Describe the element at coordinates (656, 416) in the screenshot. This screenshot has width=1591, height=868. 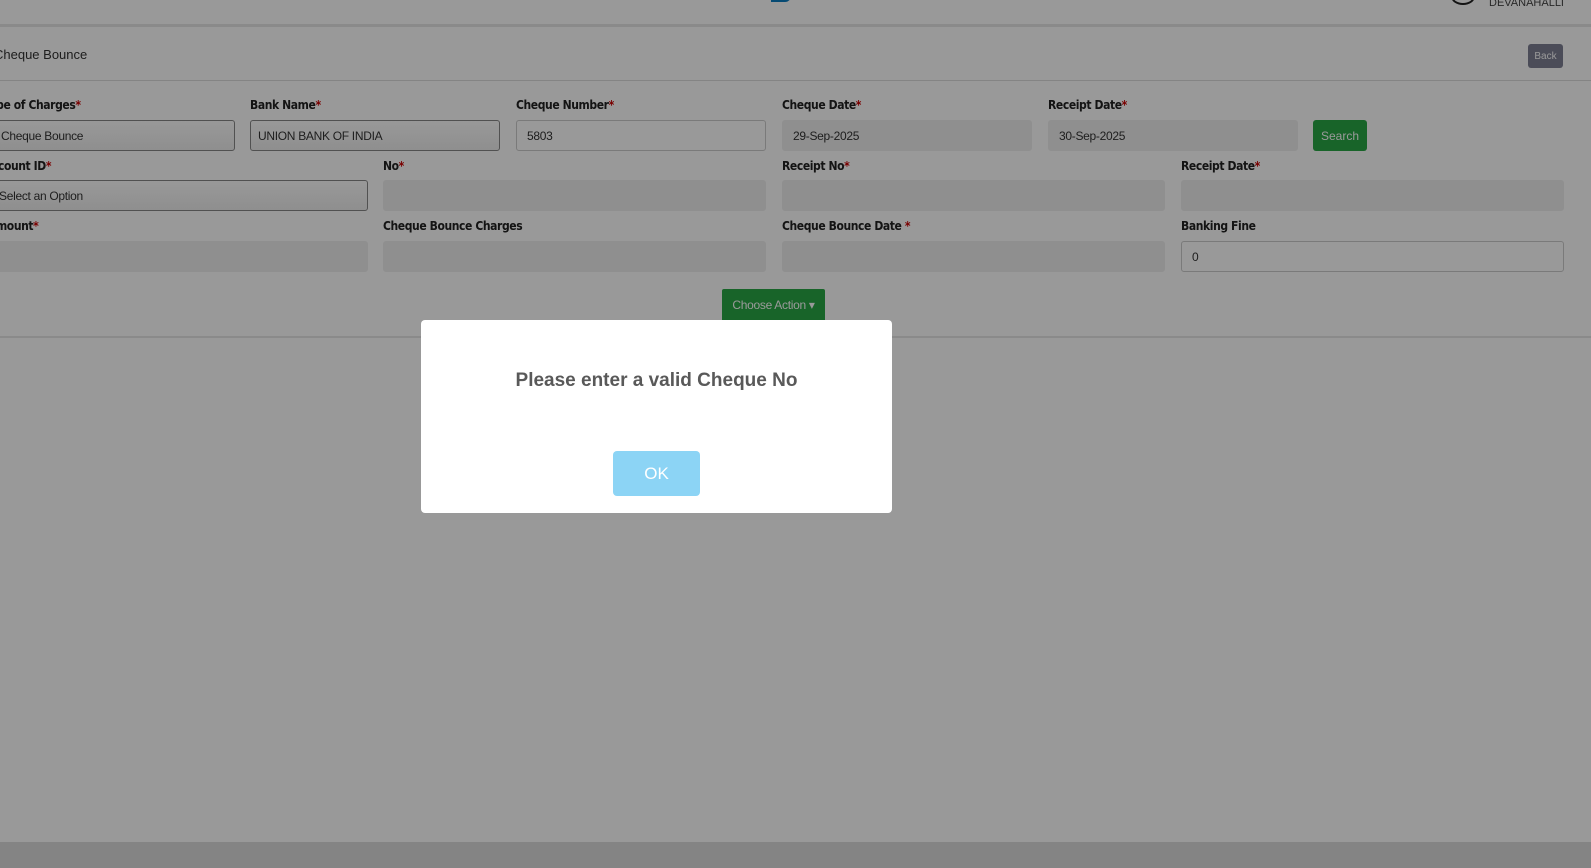
I see `alert-dialog: Please enter a valid Cheque No OK` at that location.